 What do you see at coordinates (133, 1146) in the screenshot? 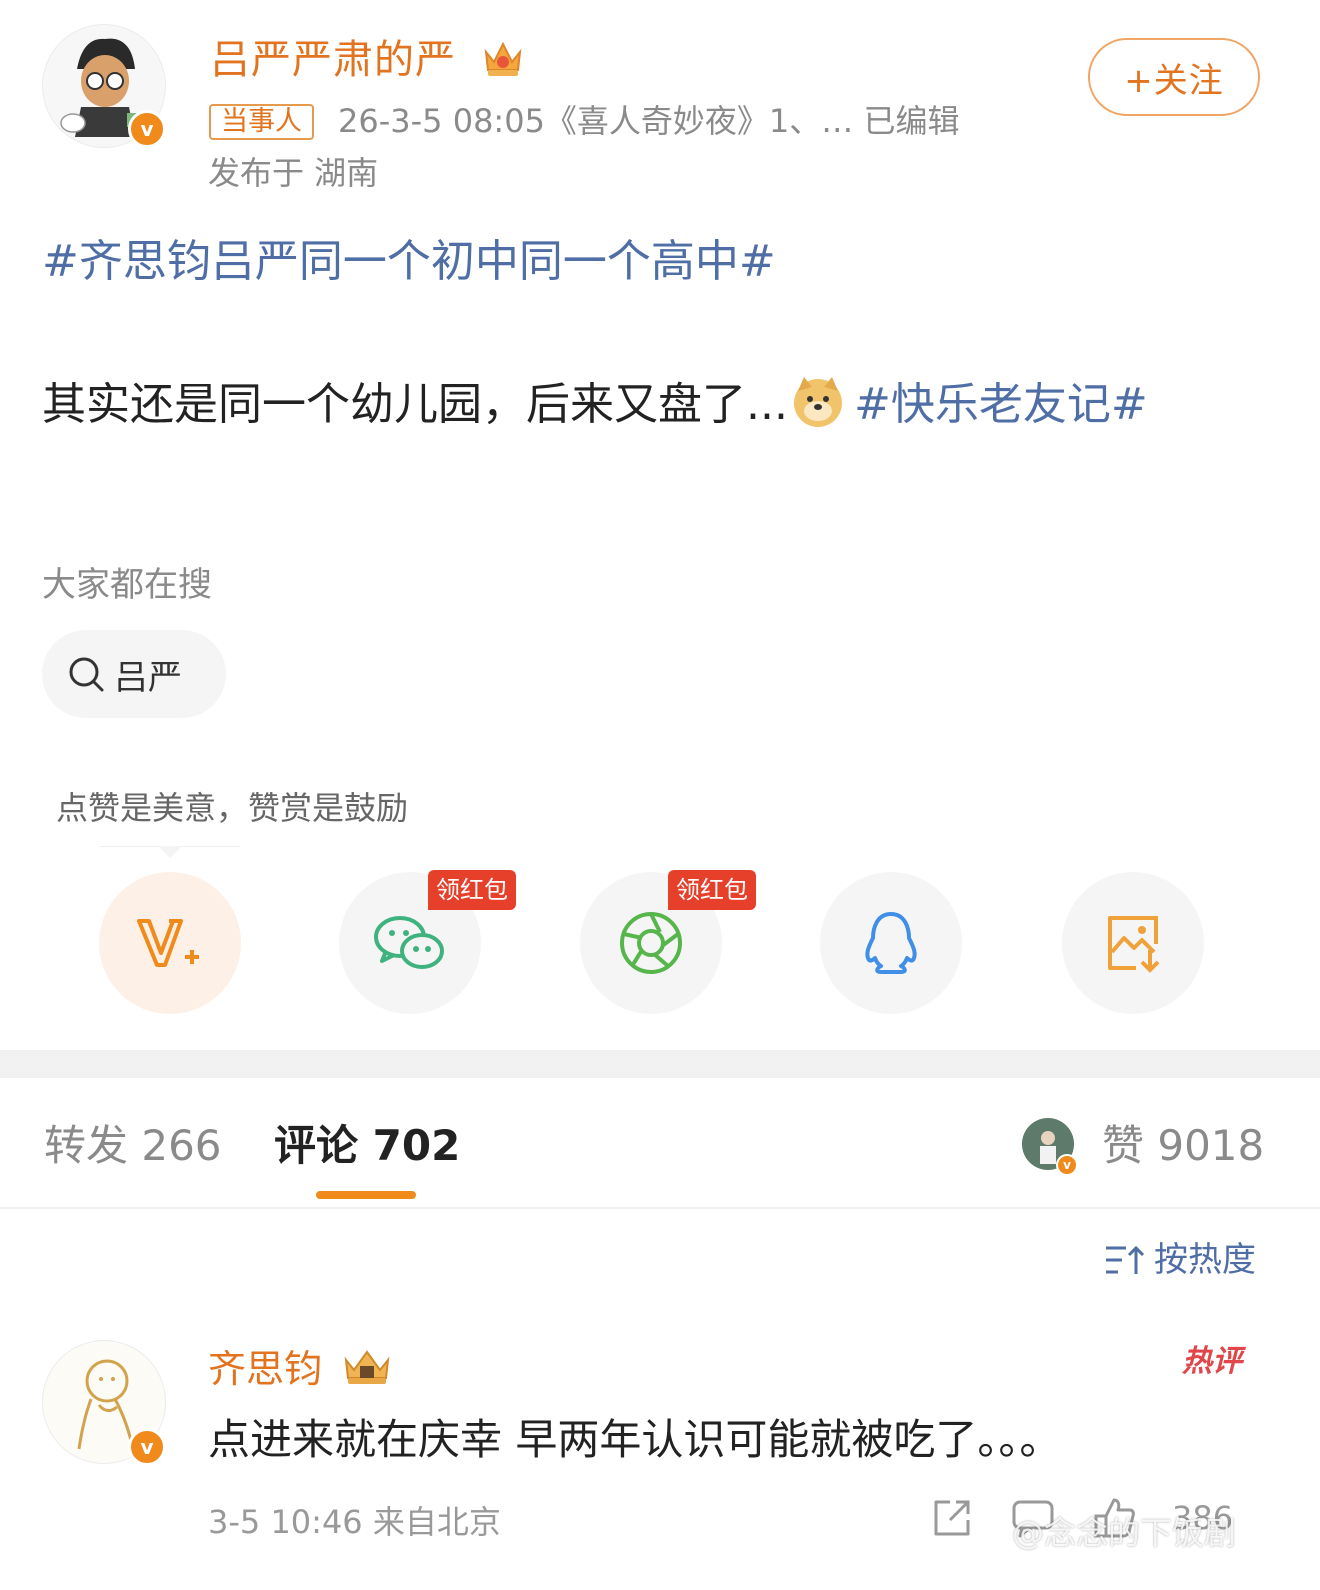
I see `tab-repost: 转发 266` at bounding box center [133, 1146].